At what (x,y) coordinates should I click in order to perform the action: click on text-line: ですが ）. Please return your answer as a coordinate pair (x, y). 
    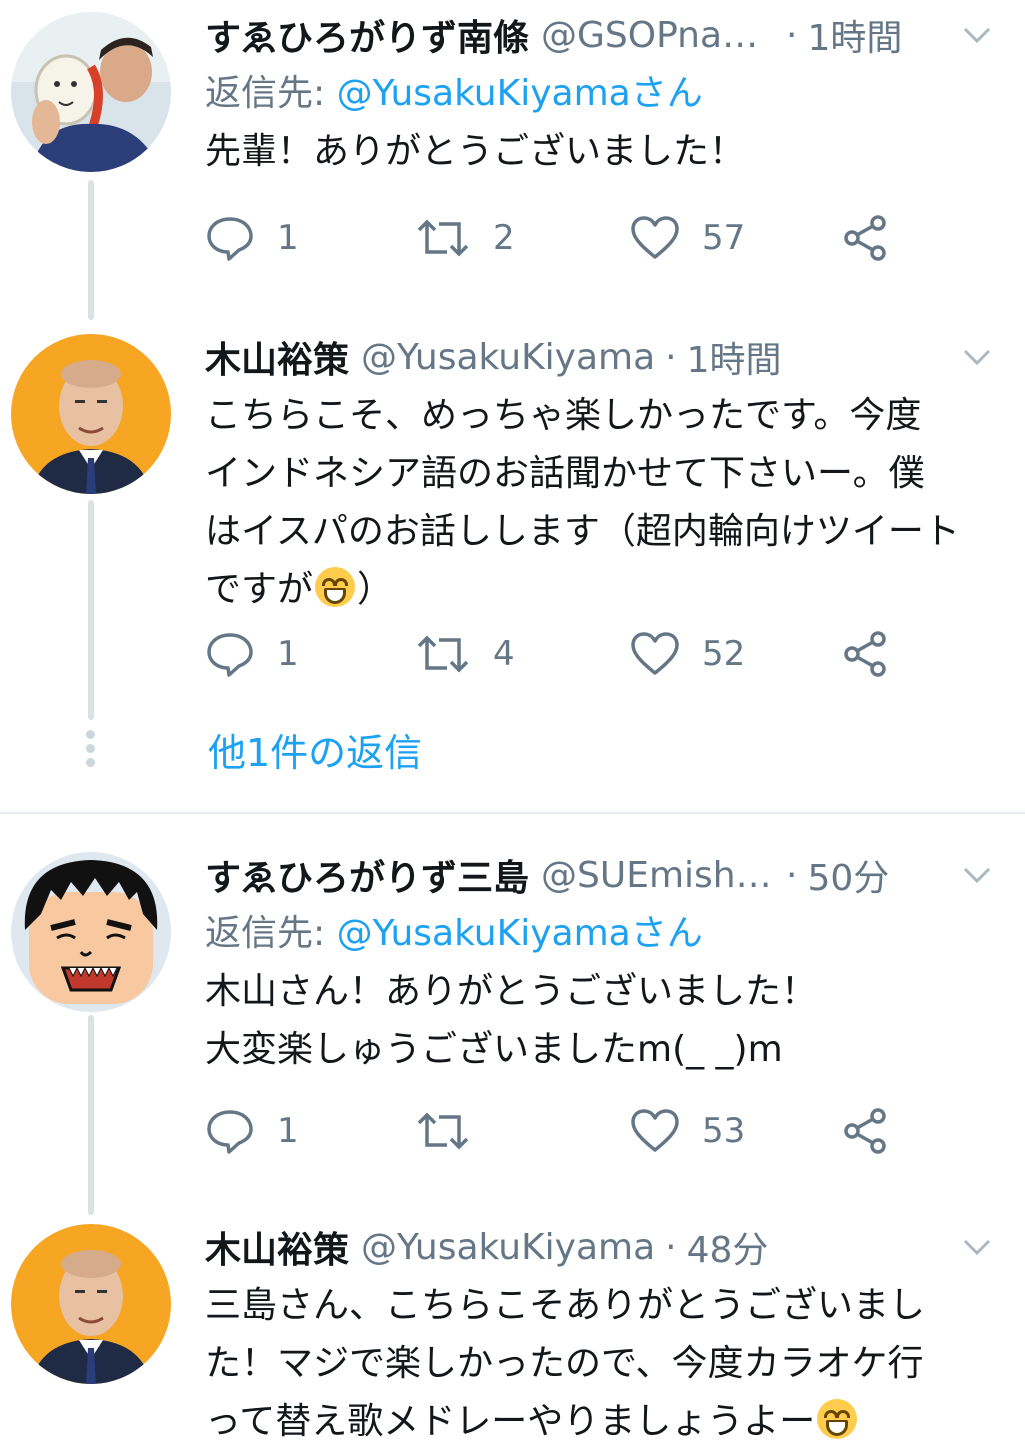
    Looking at the image, I should click on (605, 590).